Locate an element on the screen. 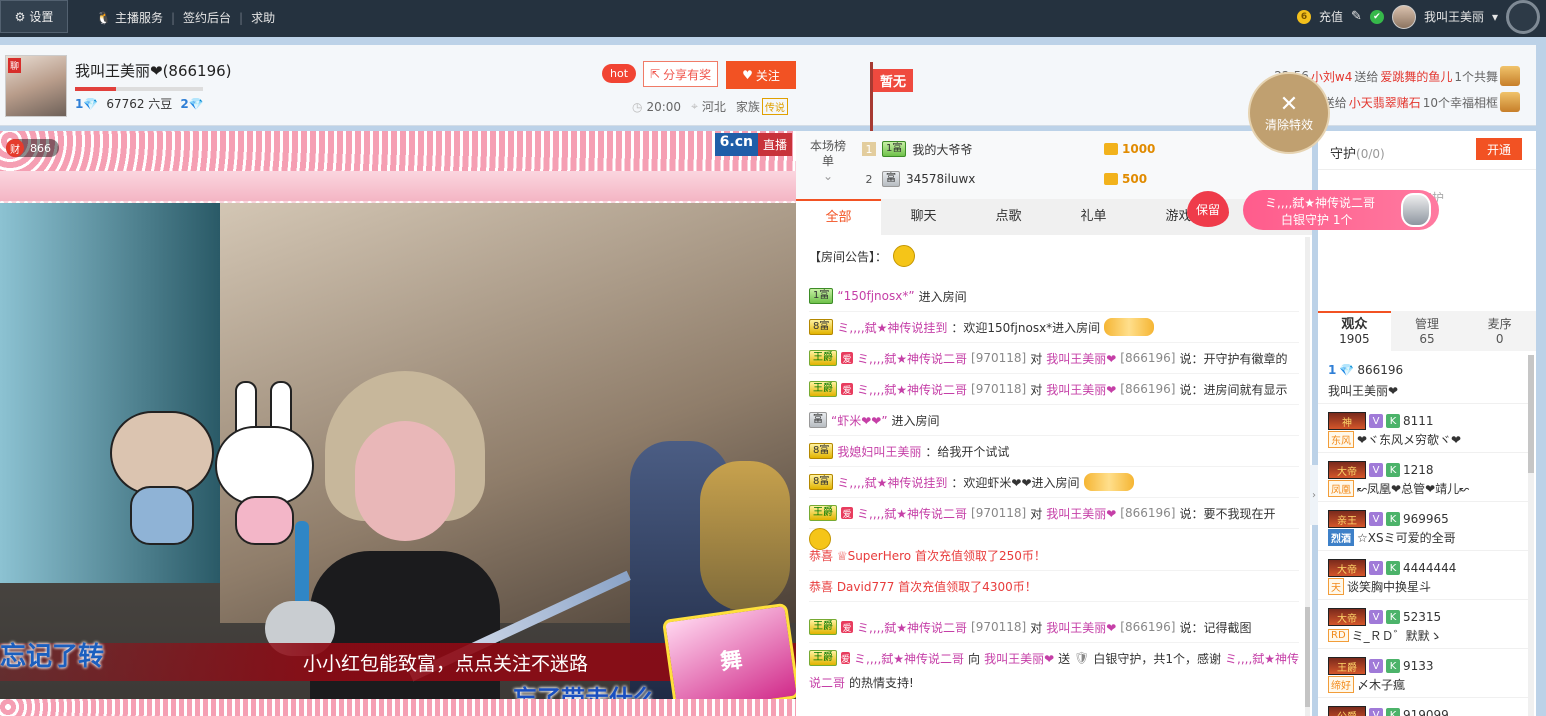 The height and width of the screenshot is (716, 1546). audience-item: 大帝 V K 1218 凤凰 ↜凤凰❤总管❤靖儿↜ is located at coordinates (1423, 477).